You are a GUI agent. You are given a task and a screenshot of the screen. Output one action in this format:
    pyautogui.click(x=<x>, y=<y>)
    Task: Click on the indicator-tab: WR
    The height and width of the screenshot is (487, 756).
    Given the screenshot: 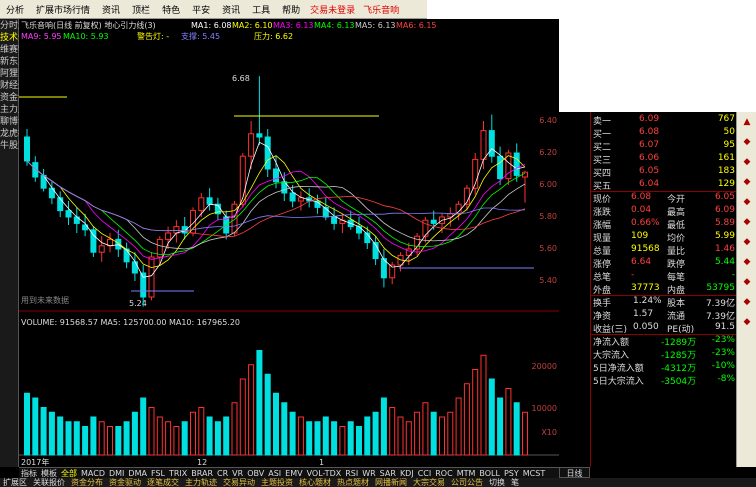 What is the action you would take?
    pyautogui.click(x=368, y=473)
    